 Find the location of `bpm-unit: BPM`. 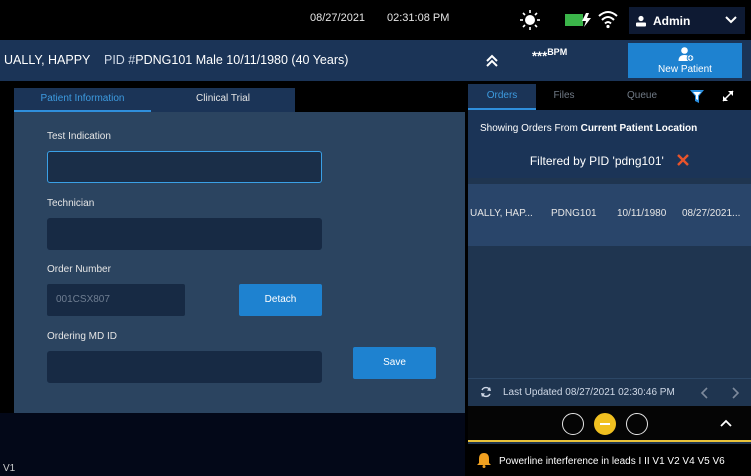

bpm-unit: BPM is located at coordinates (557, 52).